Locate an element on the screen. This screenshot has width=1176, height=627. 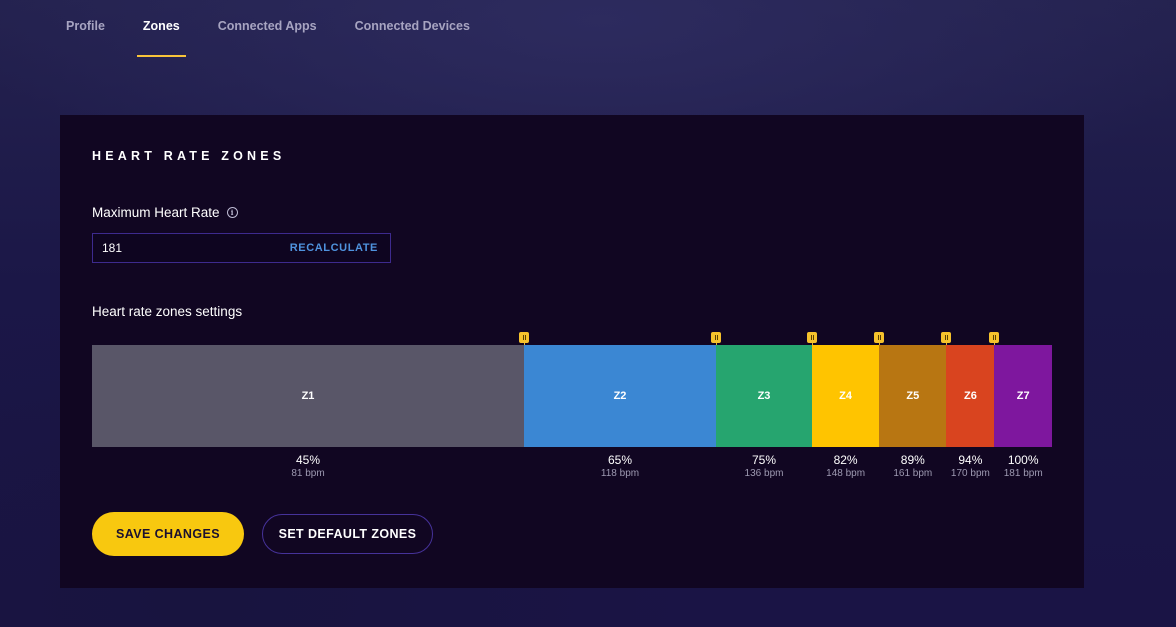
tab-profile: Profile is located at coordinates (85, 30).